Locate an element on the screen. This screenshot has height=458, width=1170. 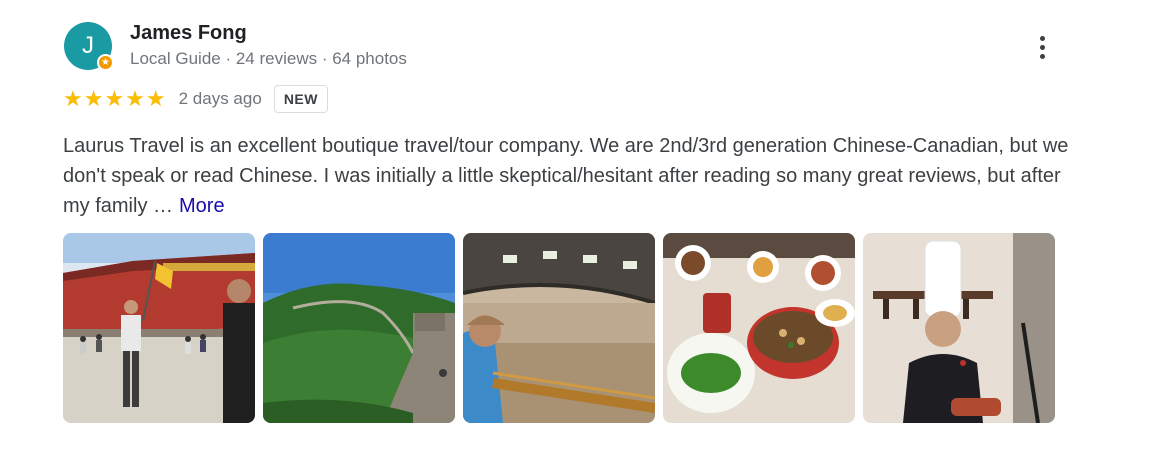
more-options-button is located at coordinates (1042, 47).